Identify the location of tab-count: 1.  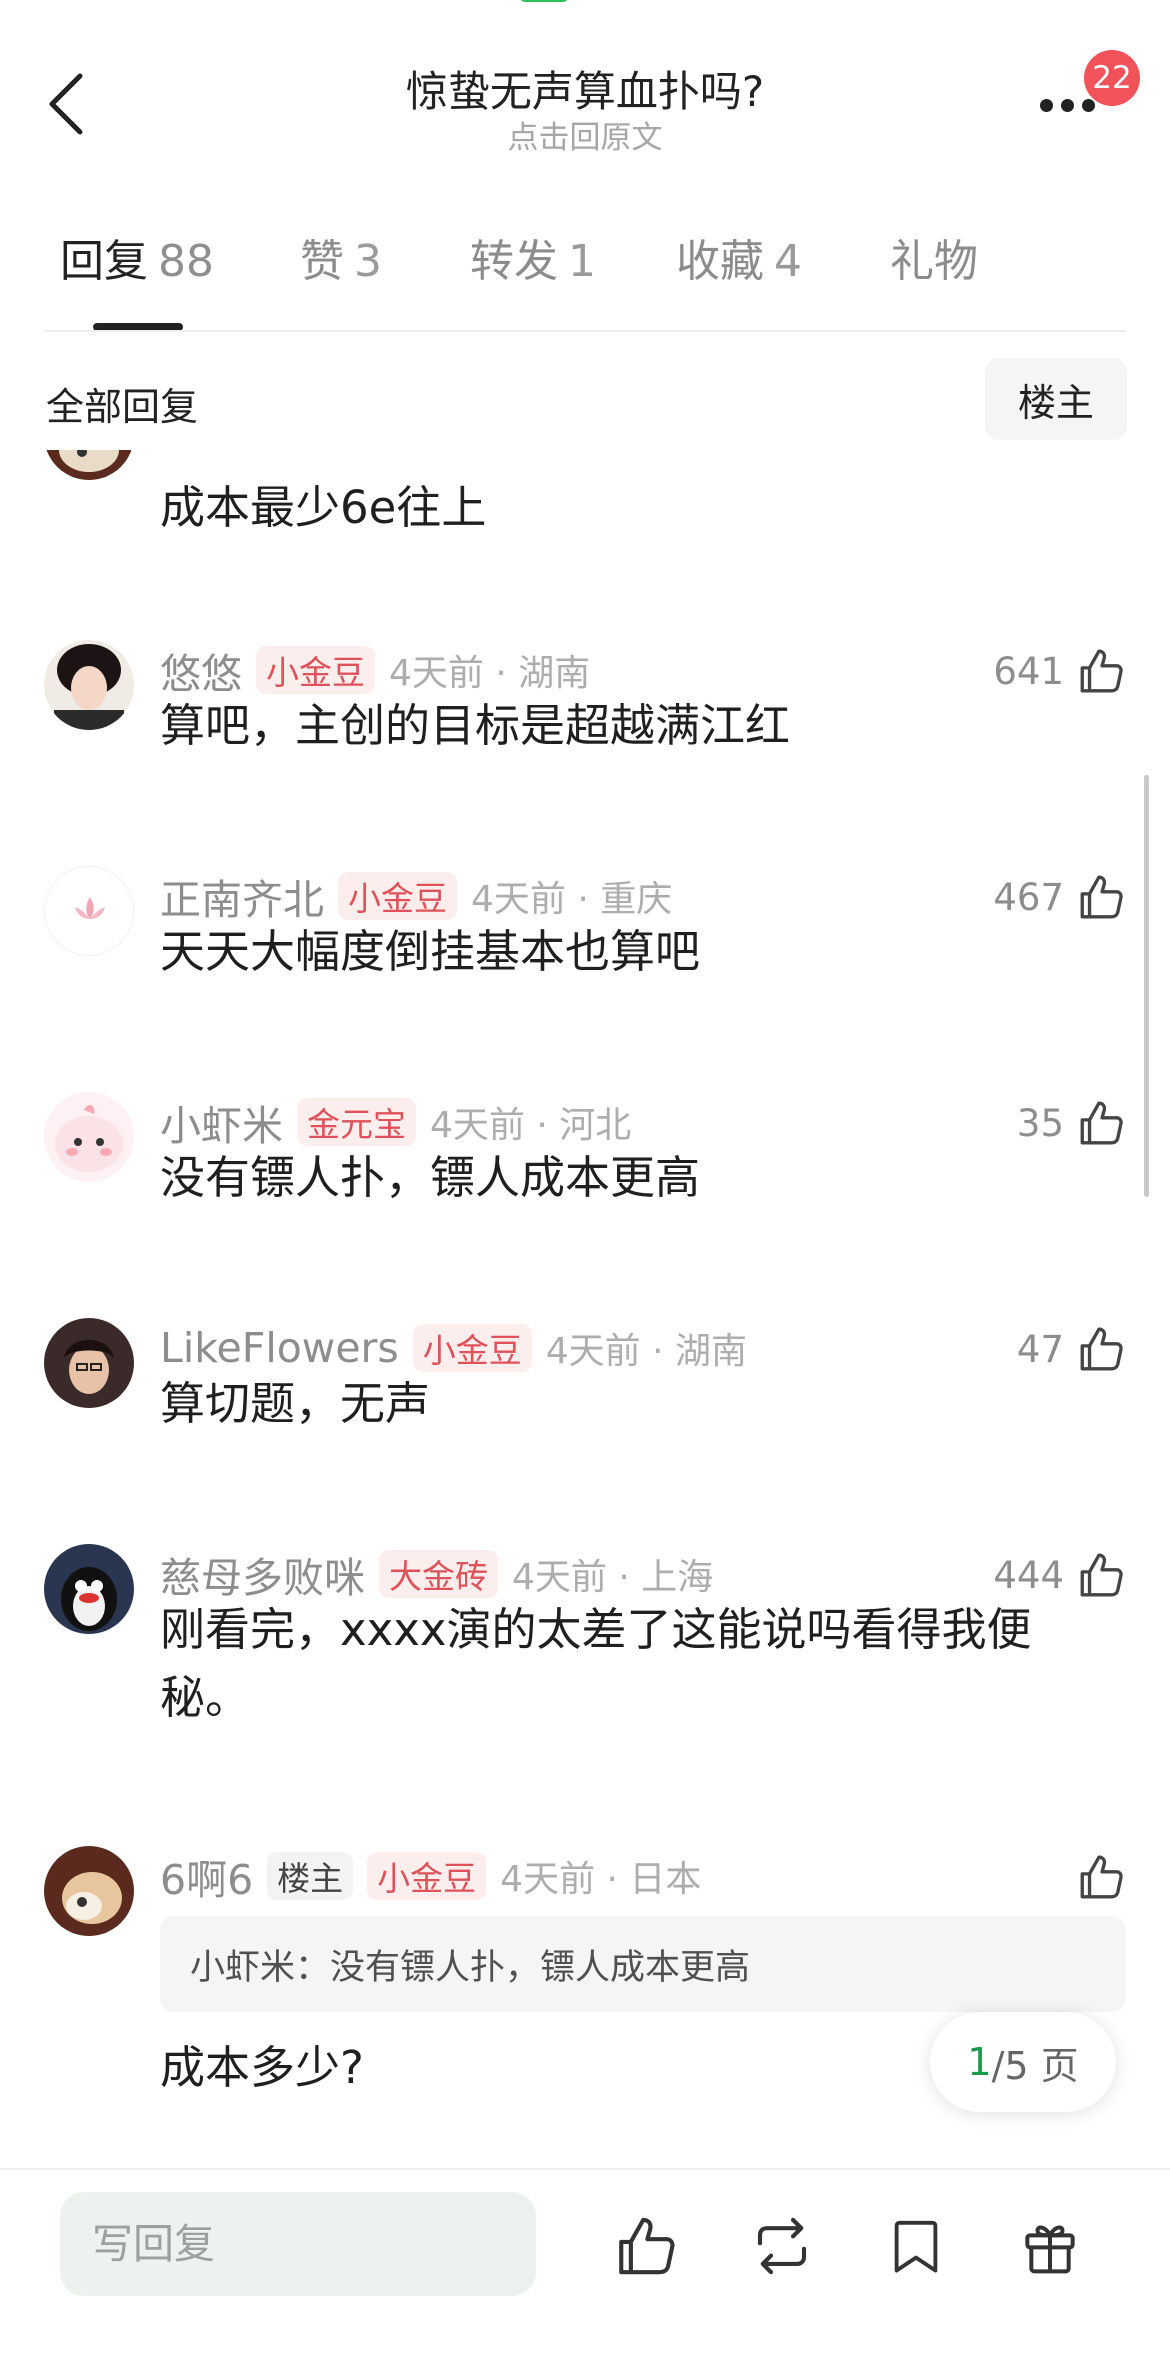
(582, 261).